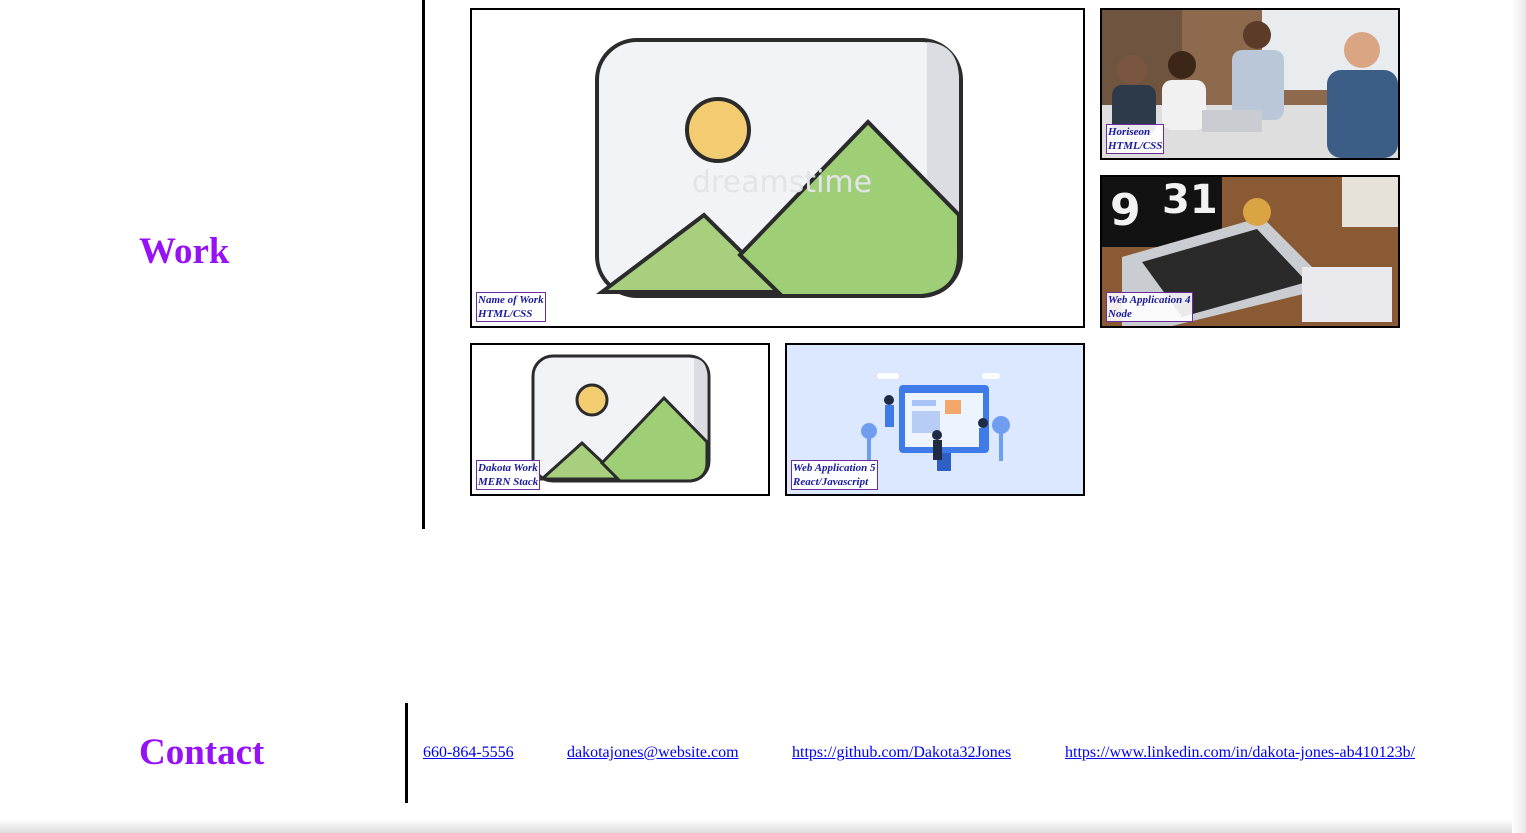 Image resolution: width=1526 pixels, height=833 pixels. What do you see at coordinates (1149, 300) in the screenshot?
I see `project-name: Web Application 4` at bounding box center [1149, 300].